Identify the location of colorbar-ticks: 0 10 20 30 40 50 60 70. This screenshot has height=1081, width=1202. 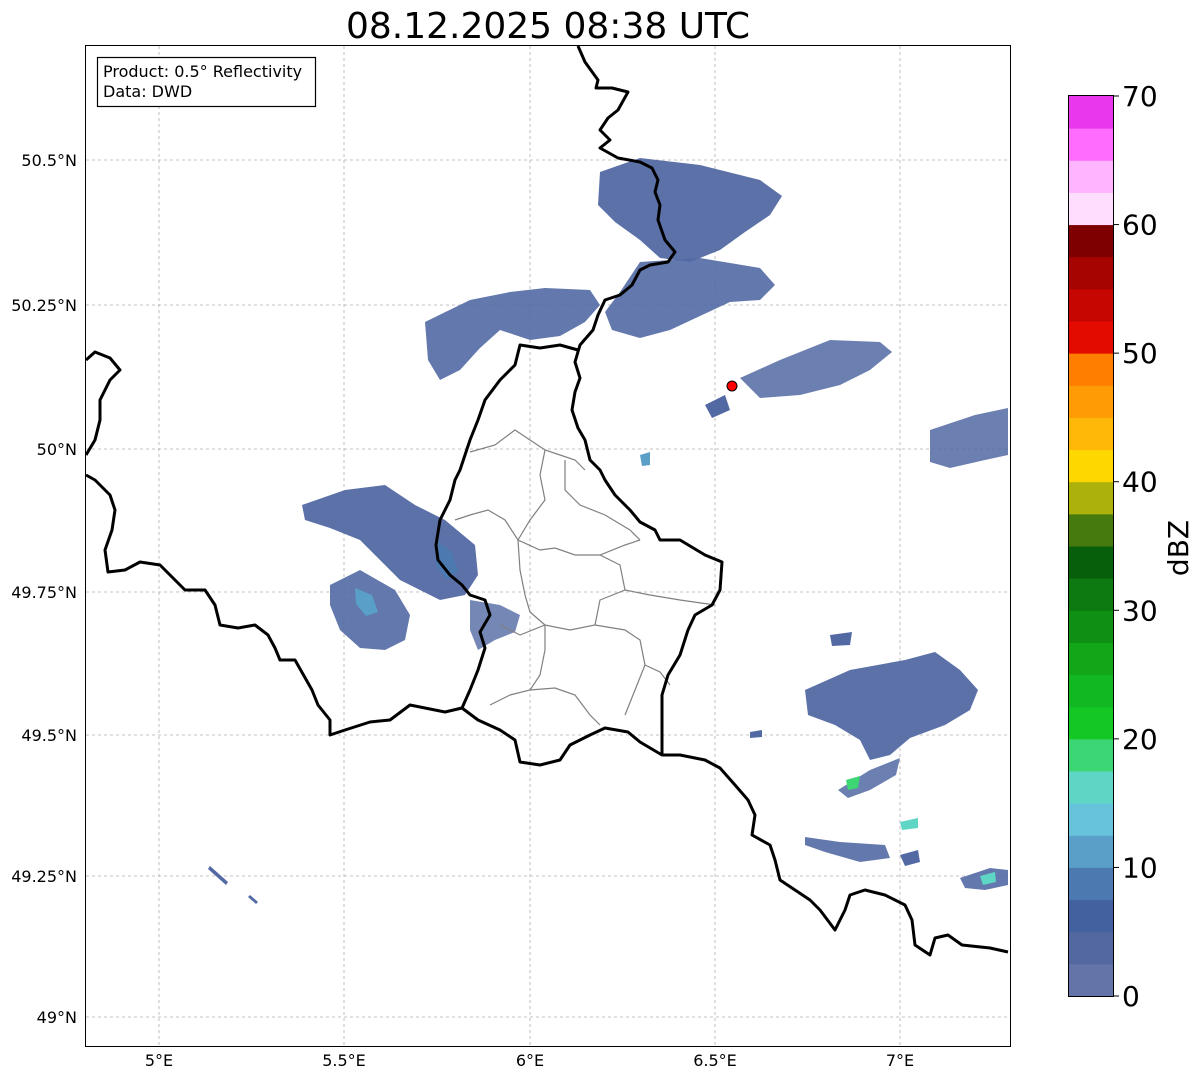
(1135, 546).